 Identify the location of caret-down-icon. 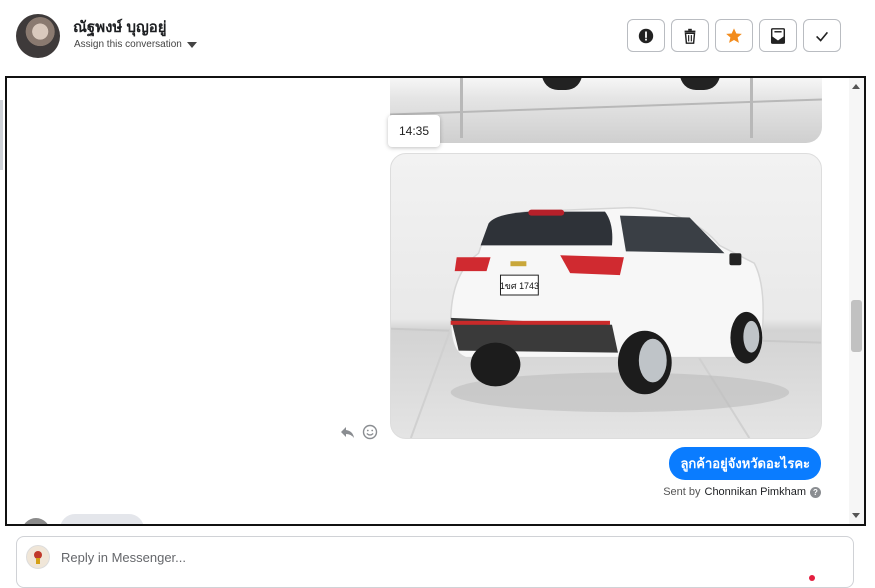
(191, 44).